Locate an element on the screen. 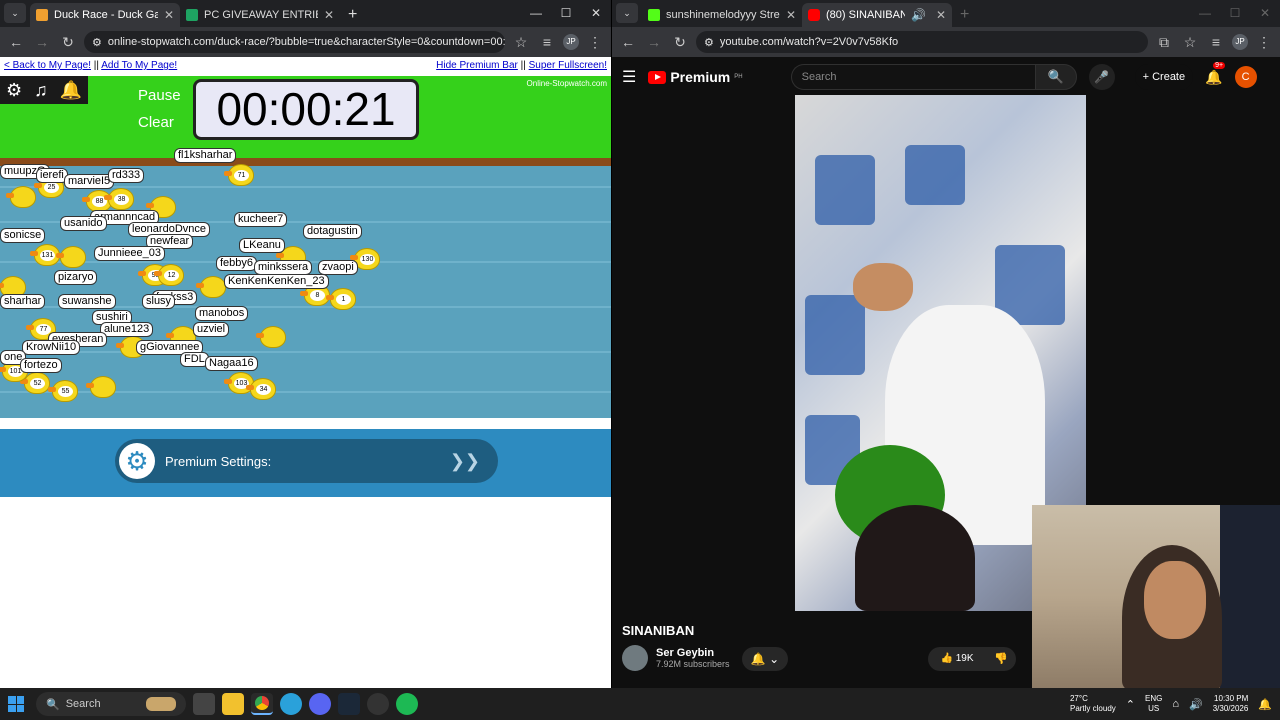 The height and width of the screenshot is (720, 1280). notification-icon: 🔔 is located at coordinates (1265, 704).